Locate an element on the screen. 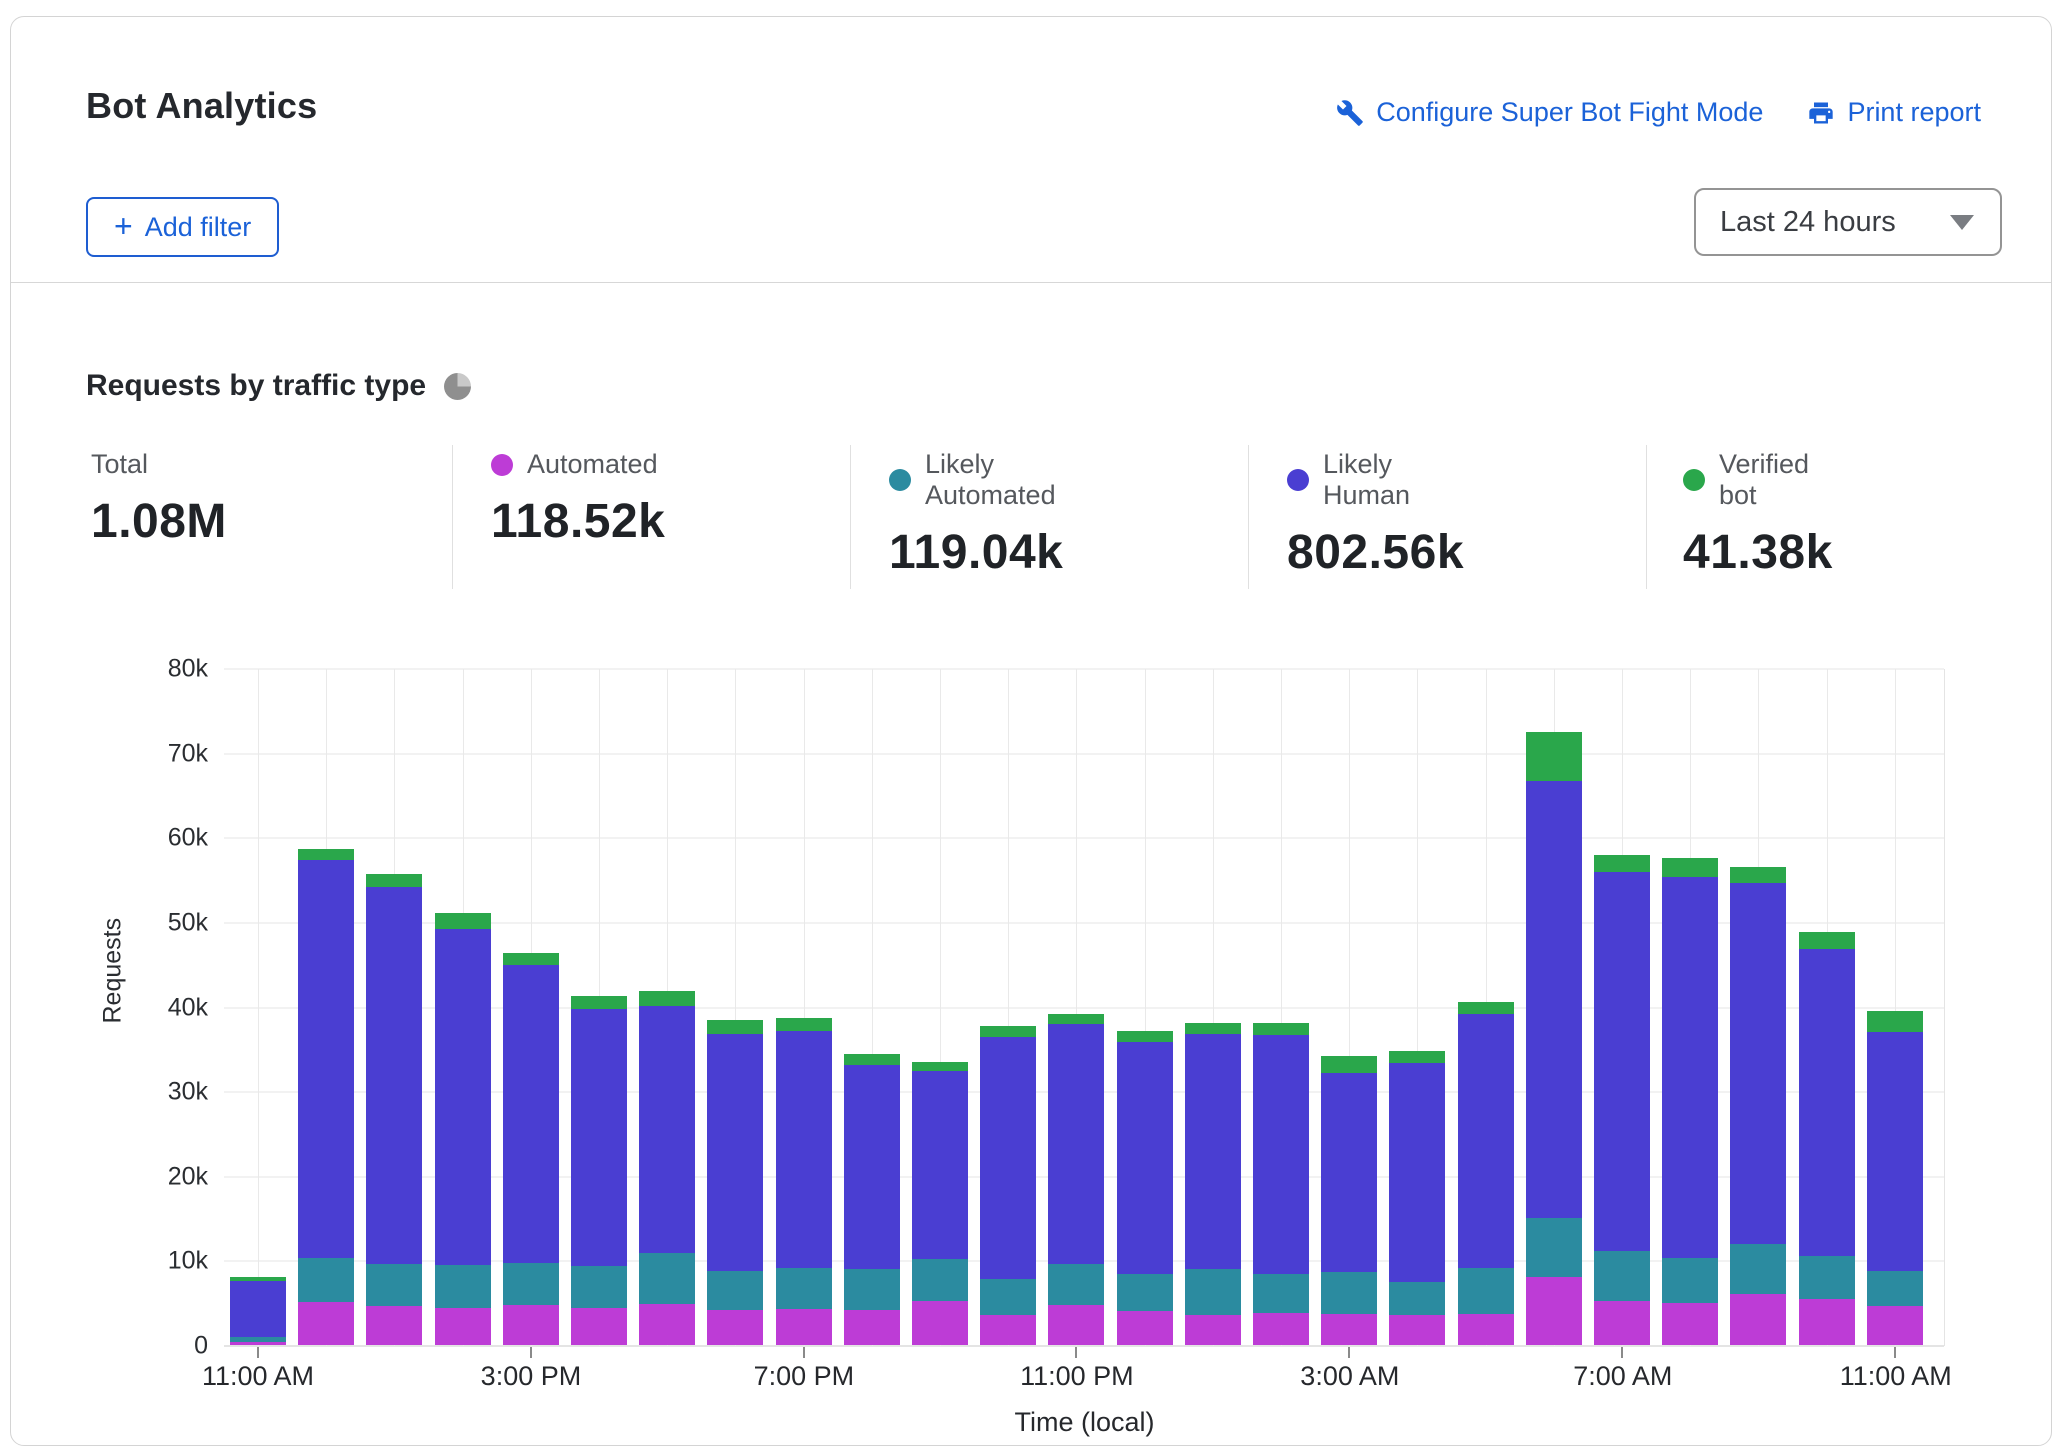 The height and width of the screenshot is (1450, 2062). configure-super-bot-fight-mode-link: Configure Super Bot Fight Mode is located at coordinates (1549, 112).